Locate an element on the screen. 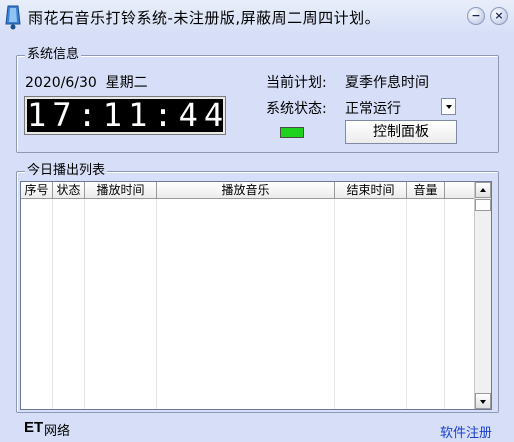  title-bar: 雨花石音乐打铃系统-未注册版,屏蔽周二周四计划。 − × is located at coordinates (257, 17).